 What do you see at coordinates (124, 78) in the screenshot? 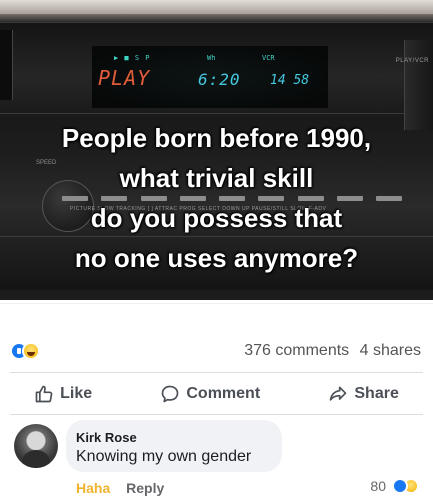
I see `display-mode: PLAY` at bounding box center [124, 78].